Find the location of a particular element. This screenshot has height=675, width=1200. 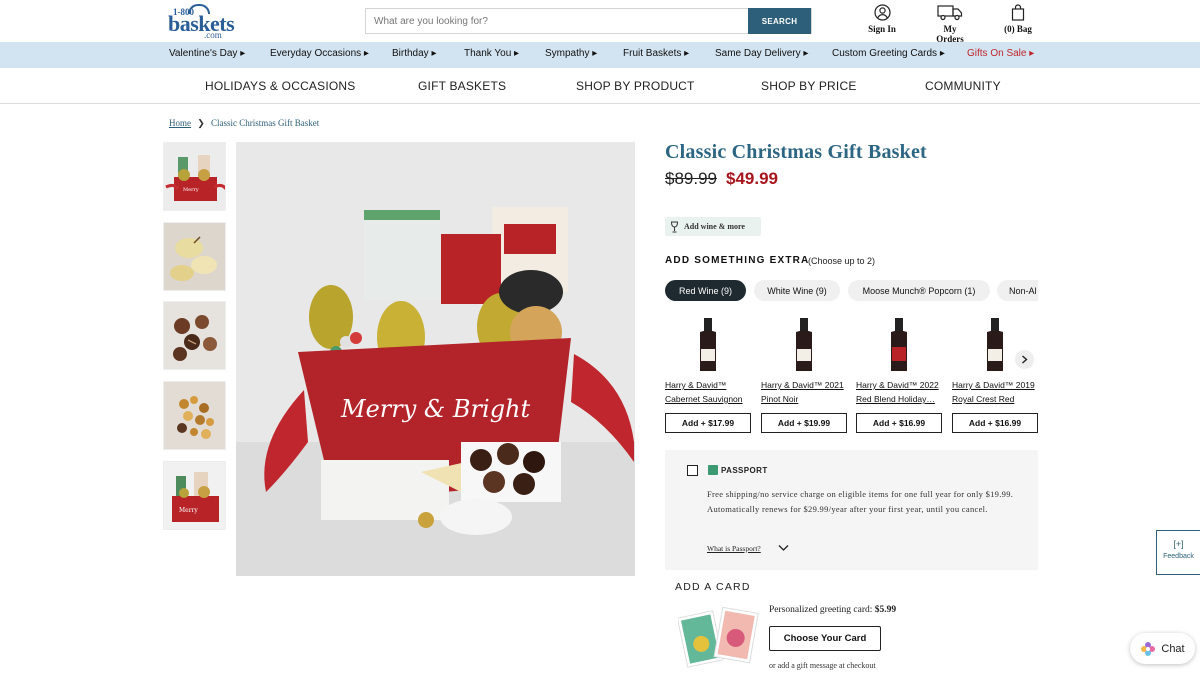

thumbnail-pears is located at coordinates (194, 256).